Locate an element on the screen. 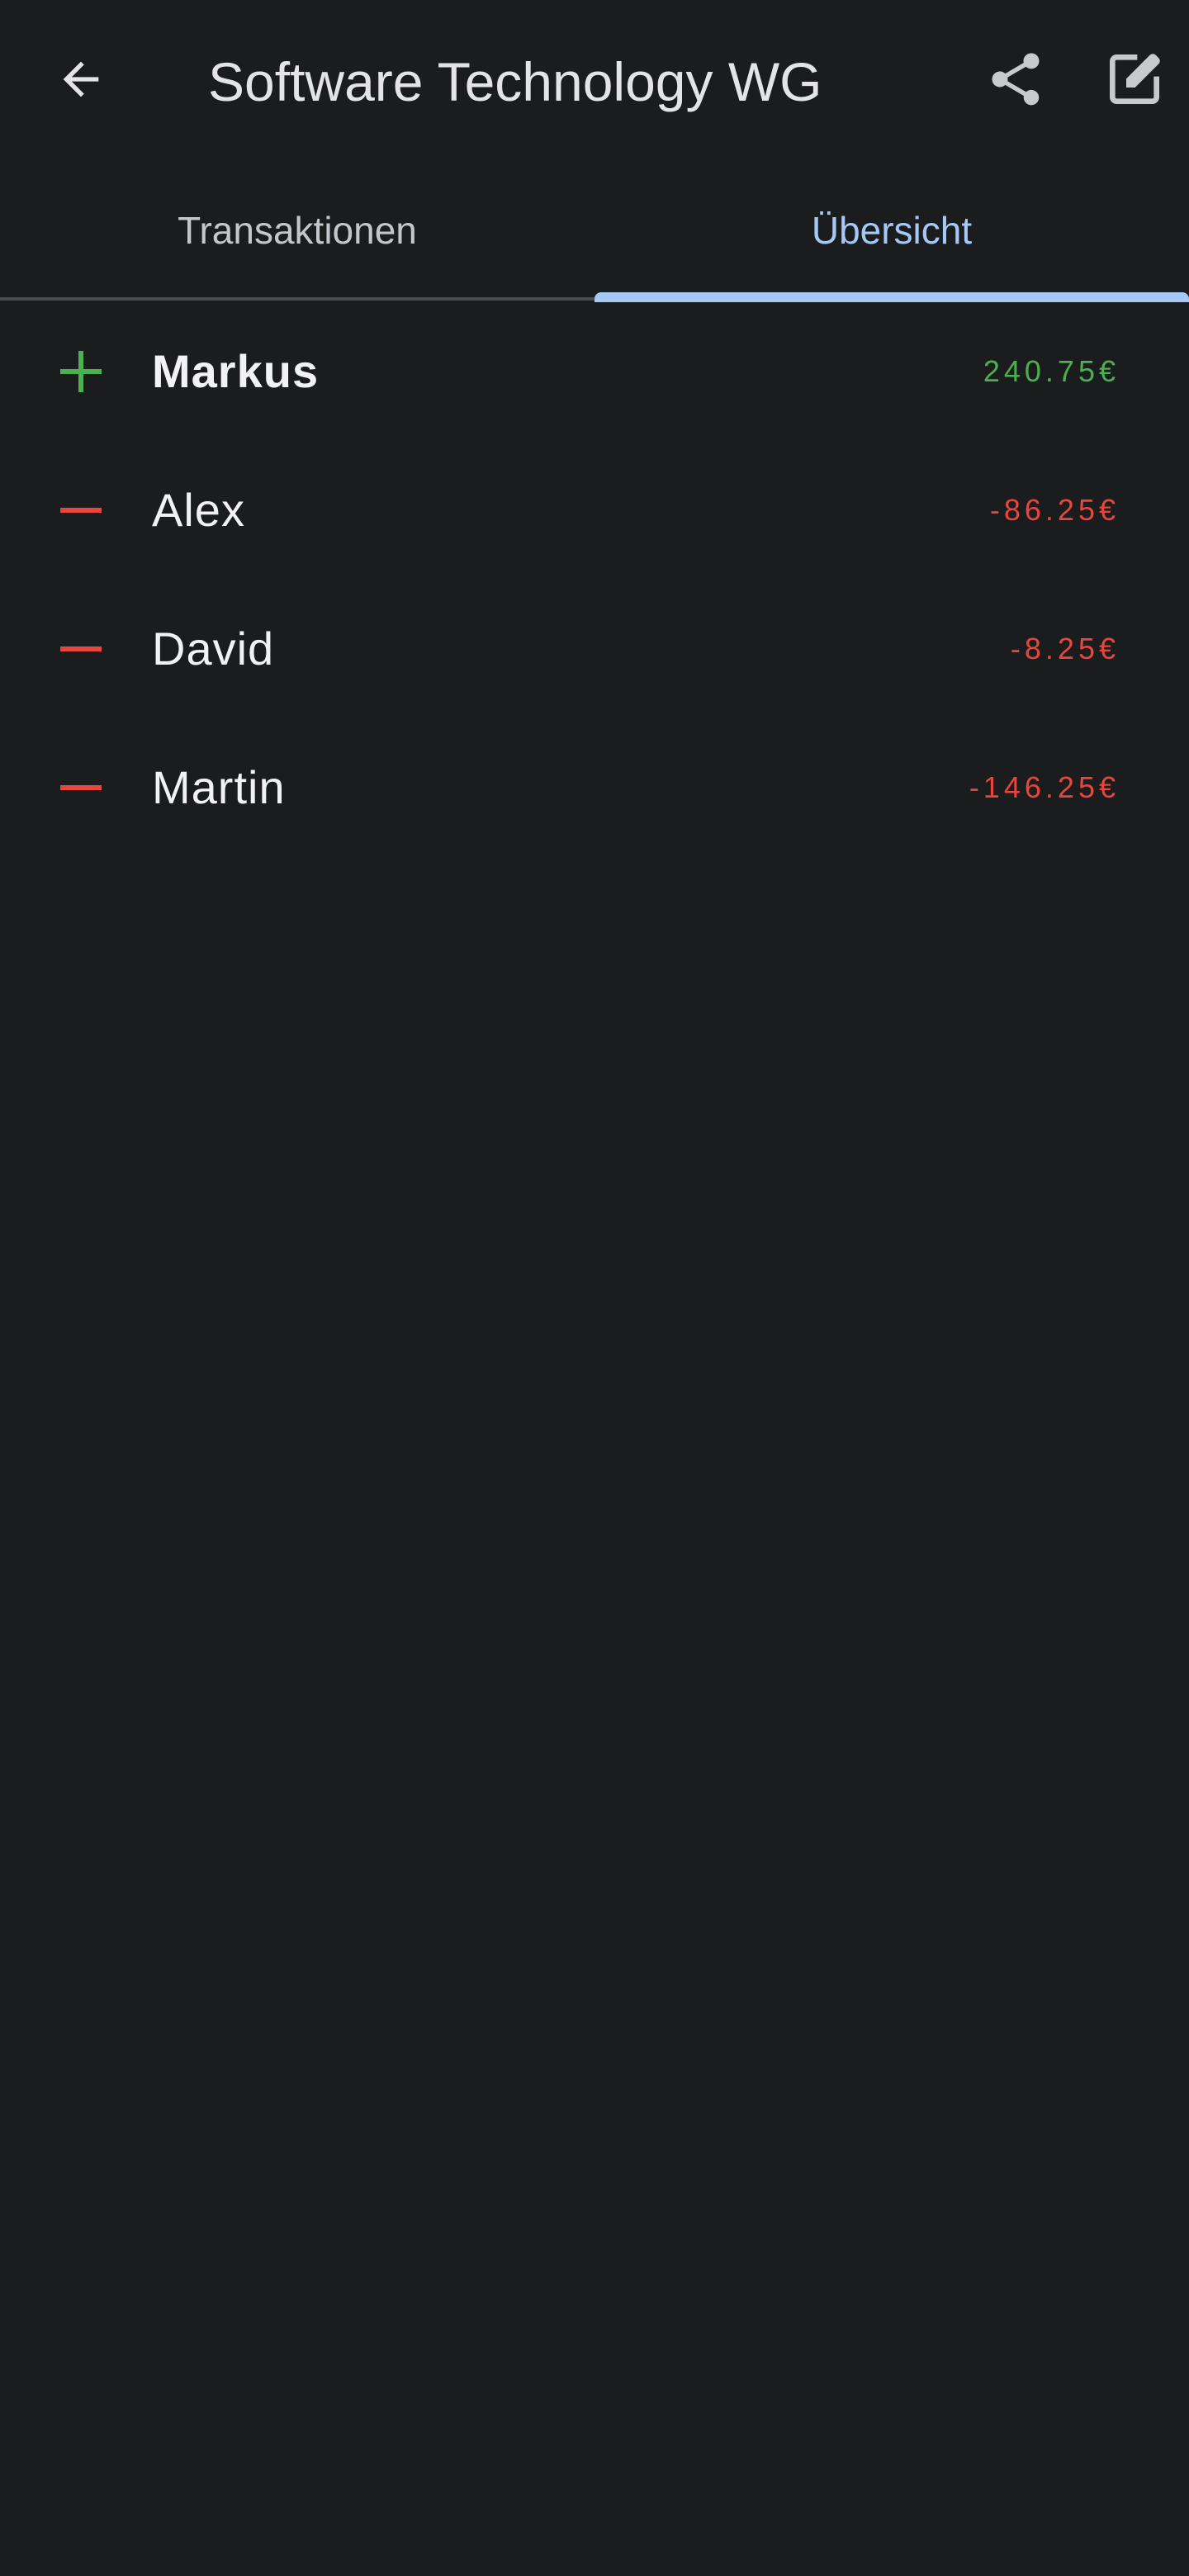  member-balance: -86.25€ is located at coordinates (1054, 510).